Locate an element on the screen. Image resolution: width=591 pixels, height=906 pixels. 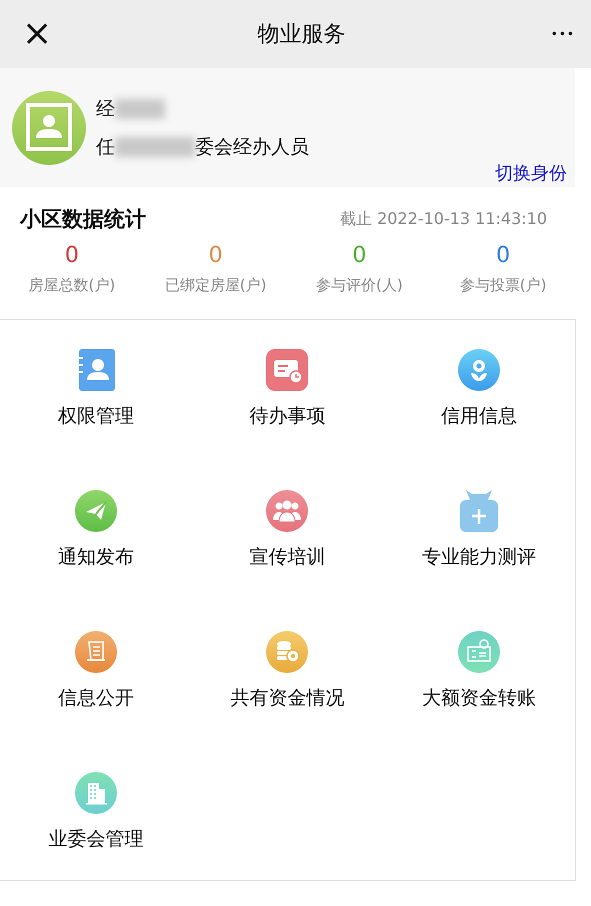
money-bag-icon is located at coordinates (479, 511).